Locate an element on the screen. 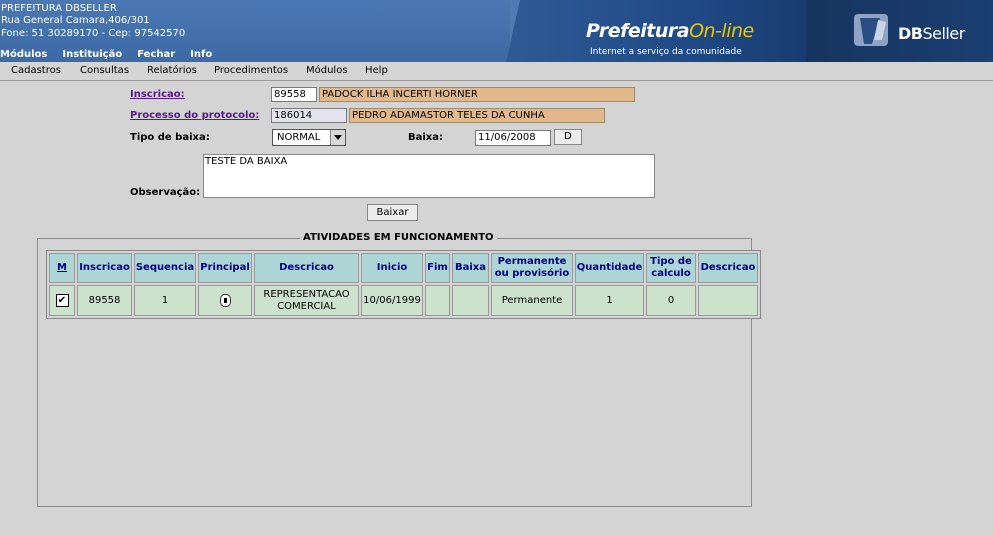 Image resolution: width=993 pixels, height=536 pixels. menu-cadastros: Cadastros is located at coordinates (36, 70).